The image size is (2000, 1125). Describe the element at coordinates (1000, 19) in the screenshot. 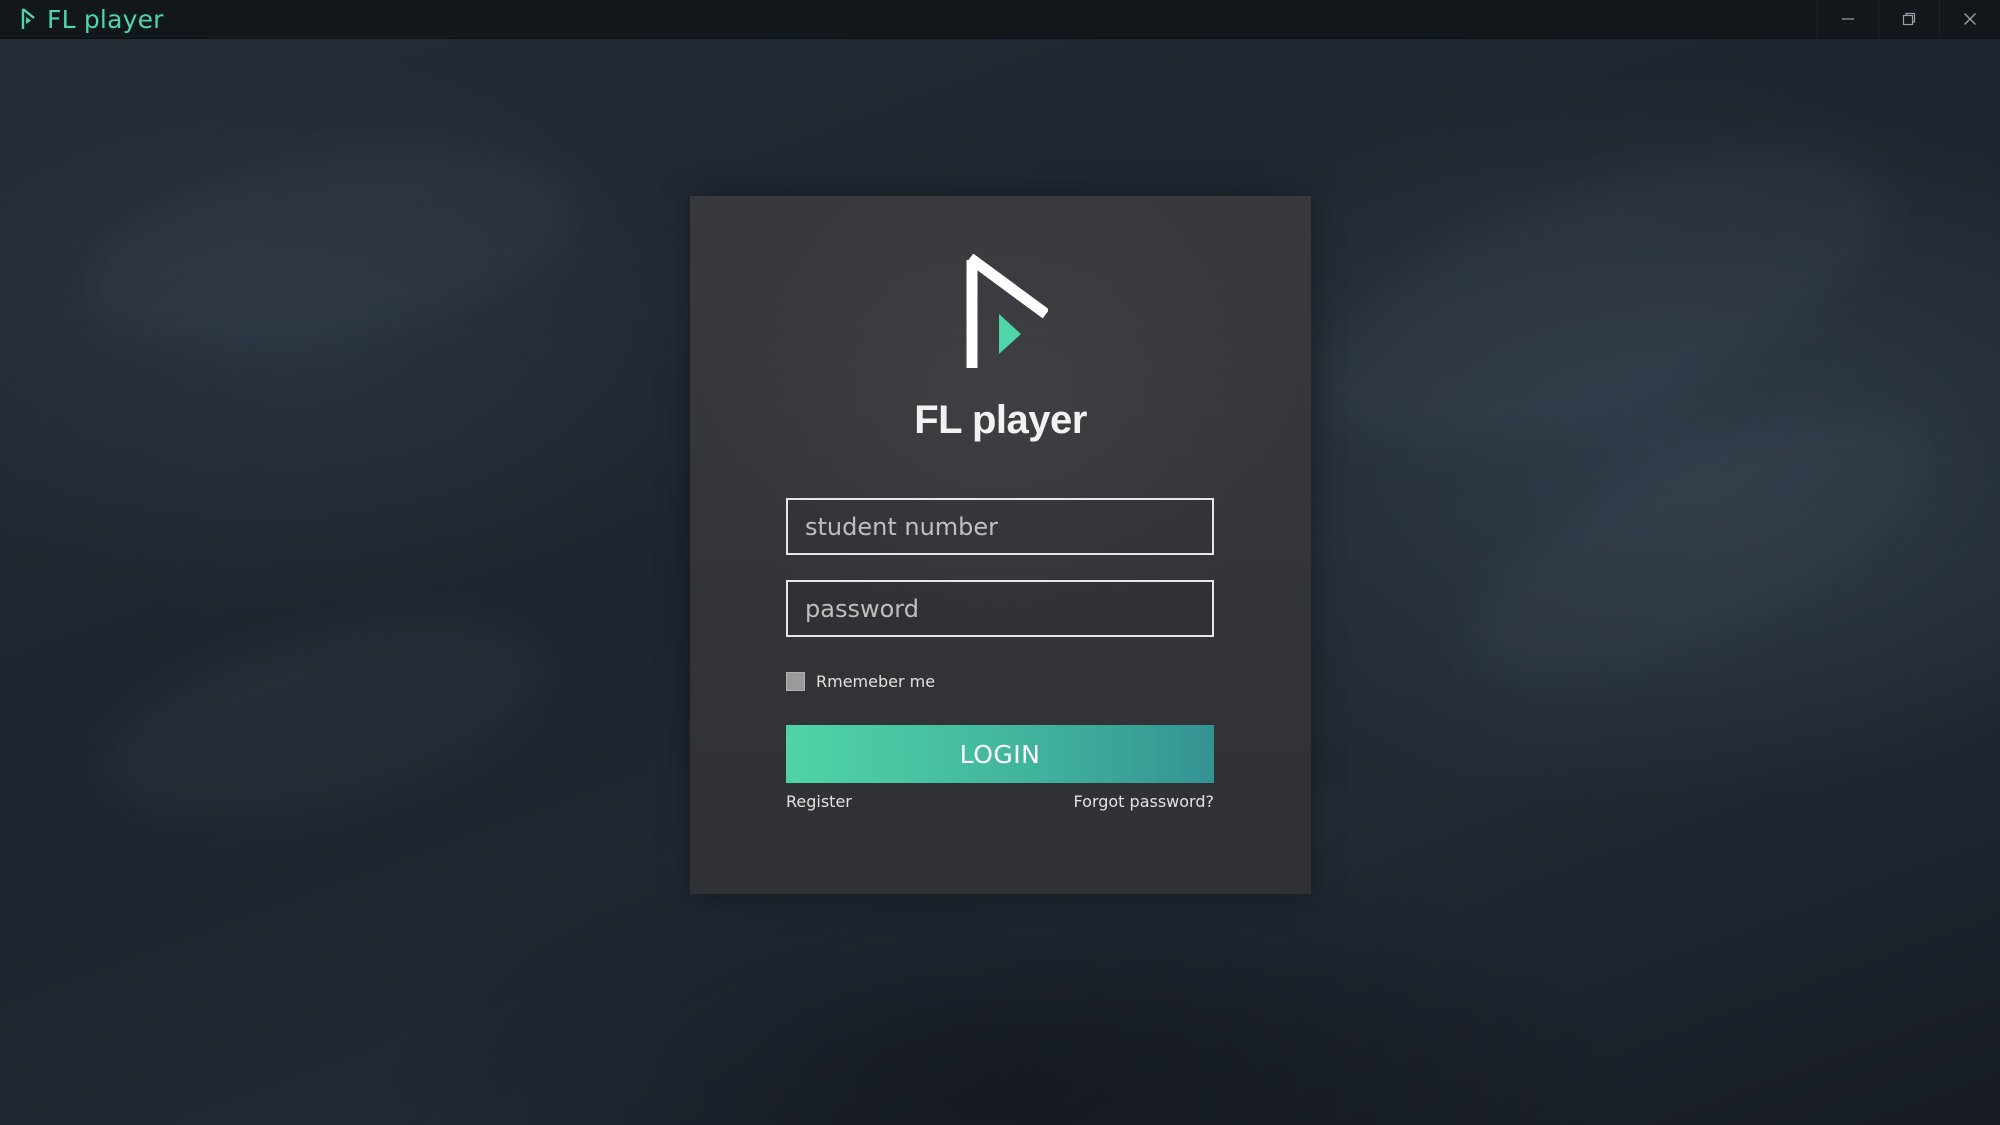

I see `title-bar: FL player` at that location.